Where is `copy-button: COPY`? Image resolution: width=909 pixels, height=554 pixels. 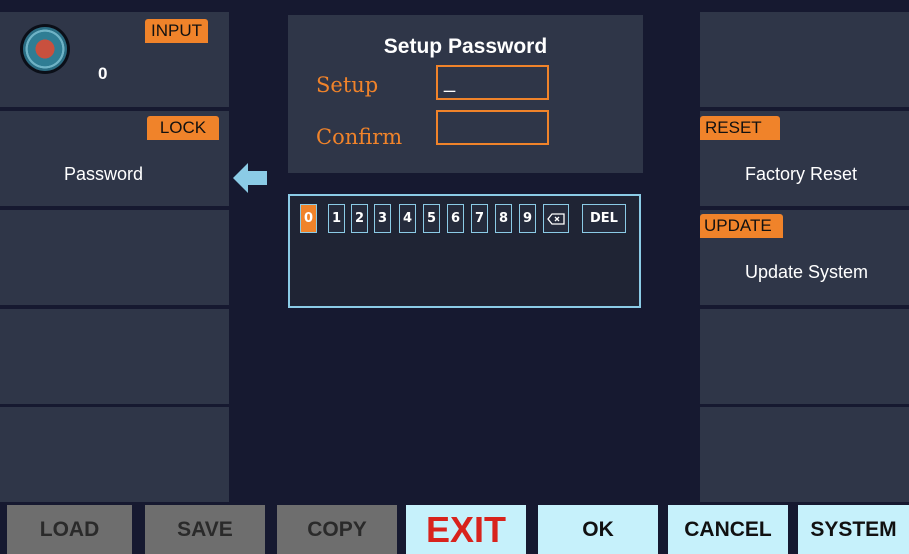
copy-button: COPY is located at coordinates (337, 529).